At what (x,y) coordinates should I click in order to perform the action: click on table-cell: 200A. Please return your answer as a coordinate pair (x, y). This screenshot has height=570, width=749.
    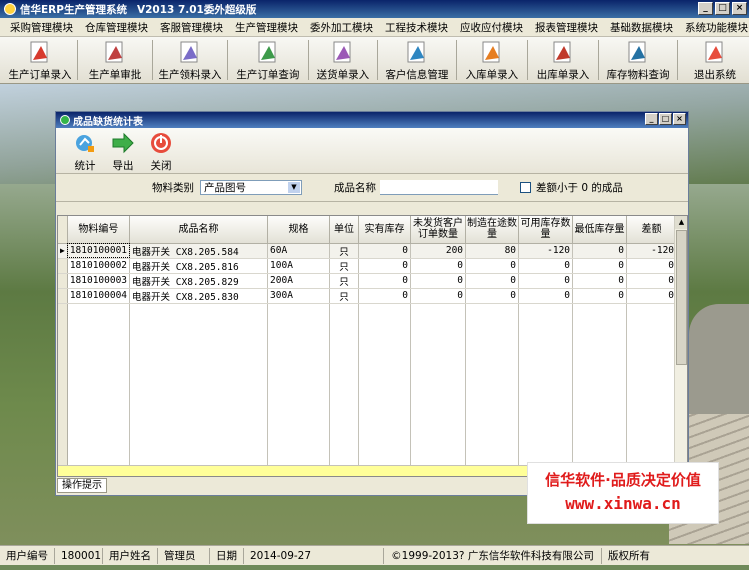
    Looking at the image, I should click on (299, 281).